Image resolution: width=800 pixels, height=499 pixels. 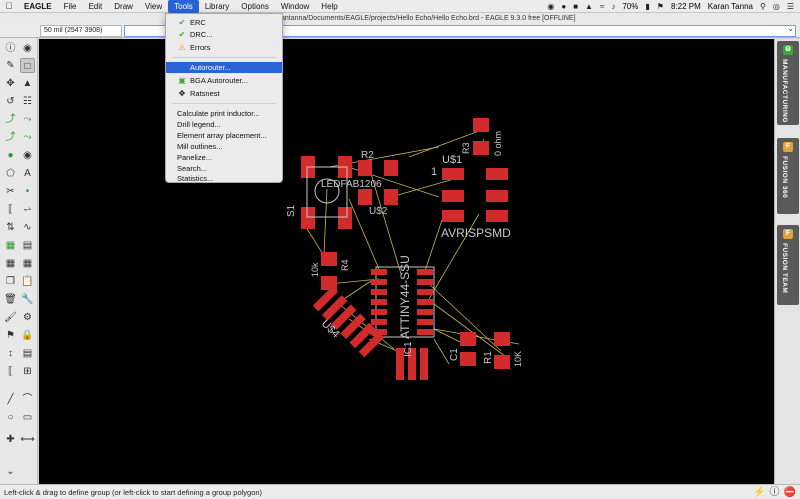 What do you see at coordinates (27, 417) in the screenshot?
I see `rectangle-icon: ▭` at bounding box center [27, 417].